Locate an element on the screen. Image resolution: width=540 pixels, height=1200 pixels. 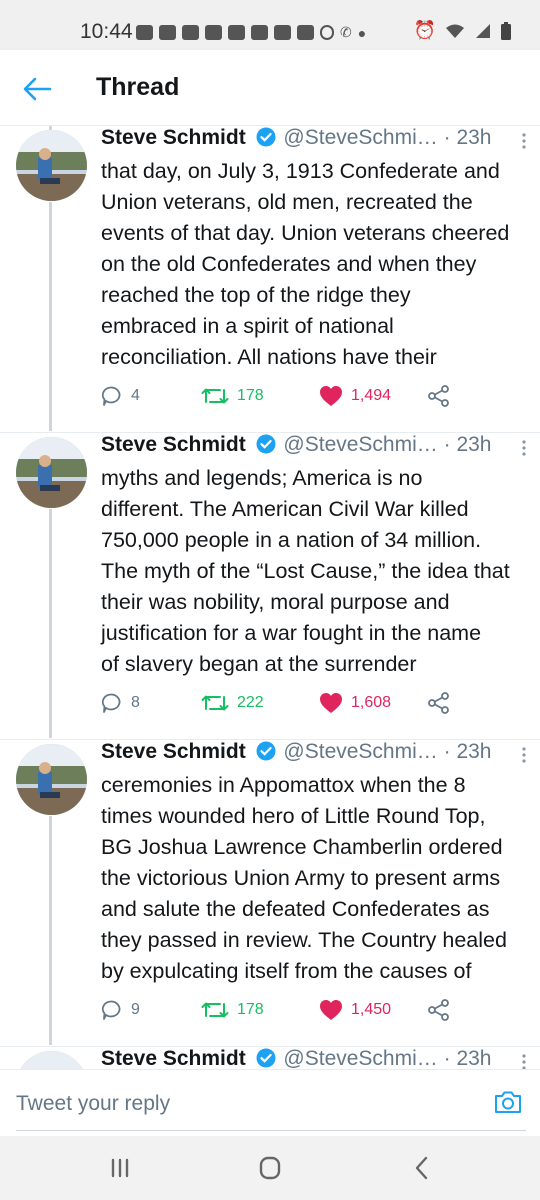
facebook-icon is located at coordinates (190, 32).